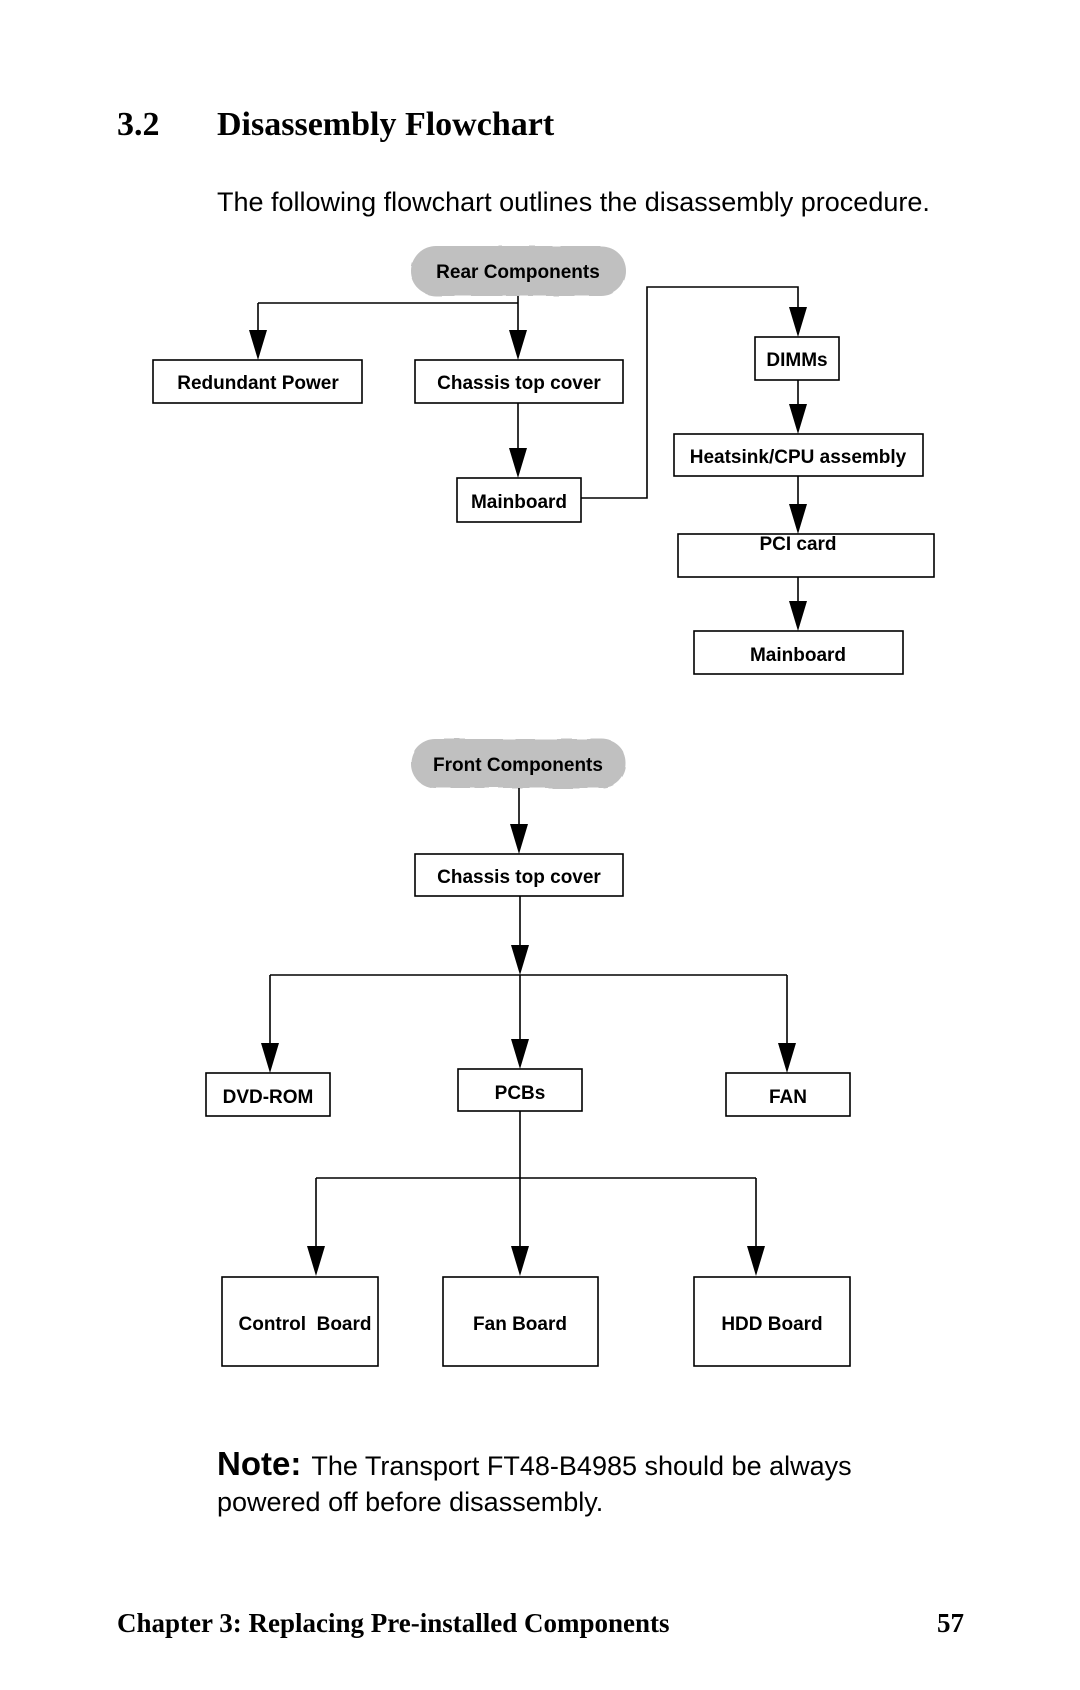  Describe the element at coordinates (519, 877) in the screenshot. I see `front-chassis-top-cover-label: Chassis top cover` at that location.